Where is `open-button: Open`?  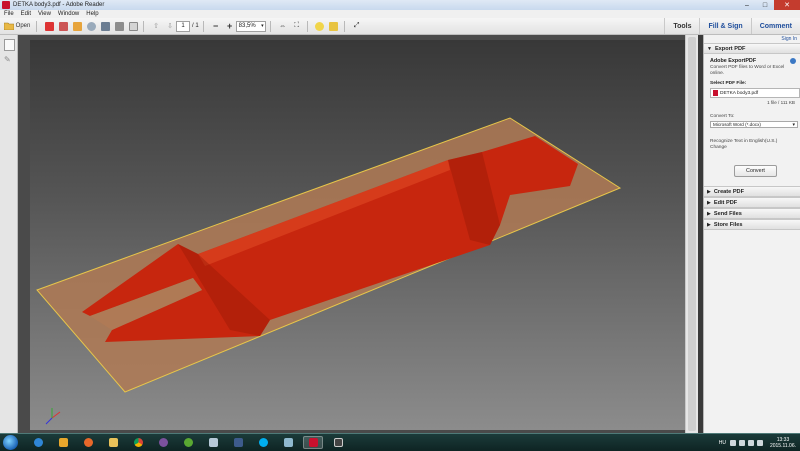
open-button: Open is located at coordinates (17, 26).